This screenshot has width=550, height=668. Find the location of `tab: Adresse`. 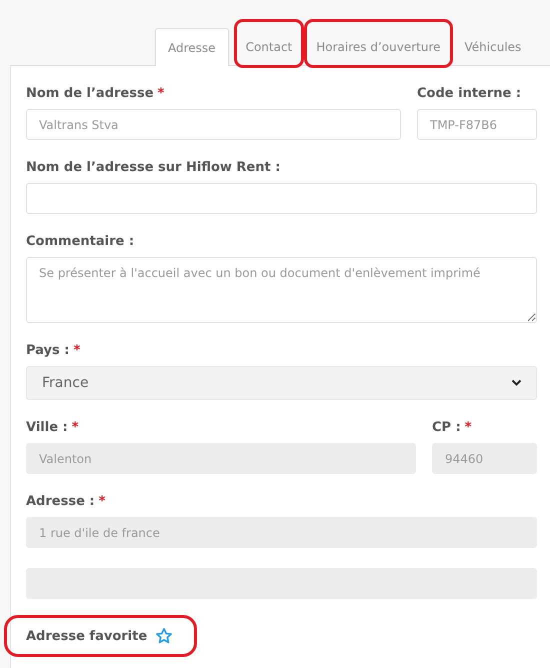

tab: Adresse is located at coordinates (192, 47).